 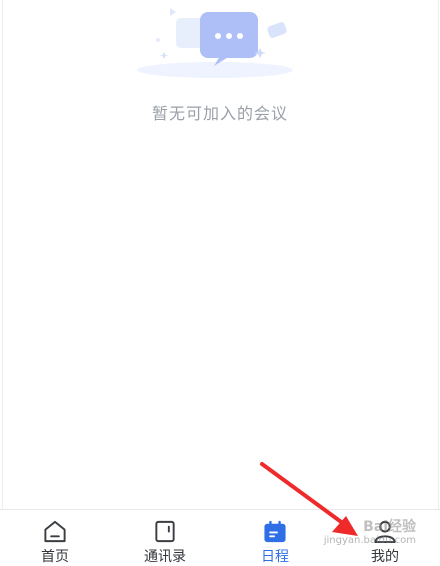 I want to click on tab-schedule-label: 日程, so click(x=275, y=557).